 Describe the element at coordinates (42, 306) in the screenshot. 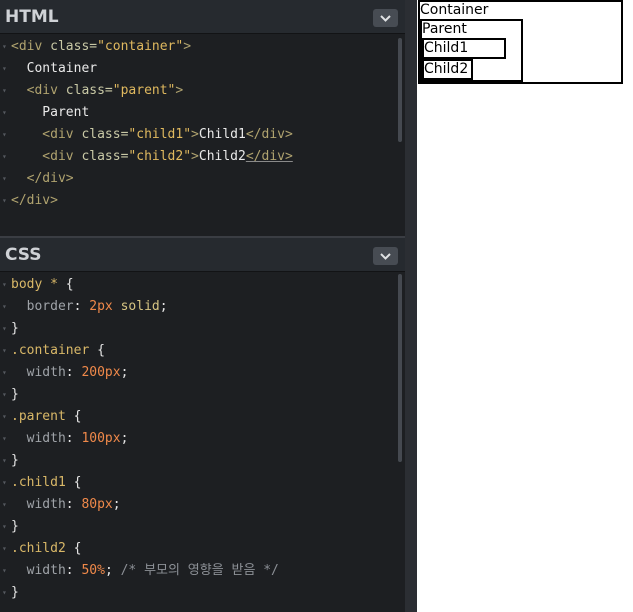

I see `code-token: border` at that location.